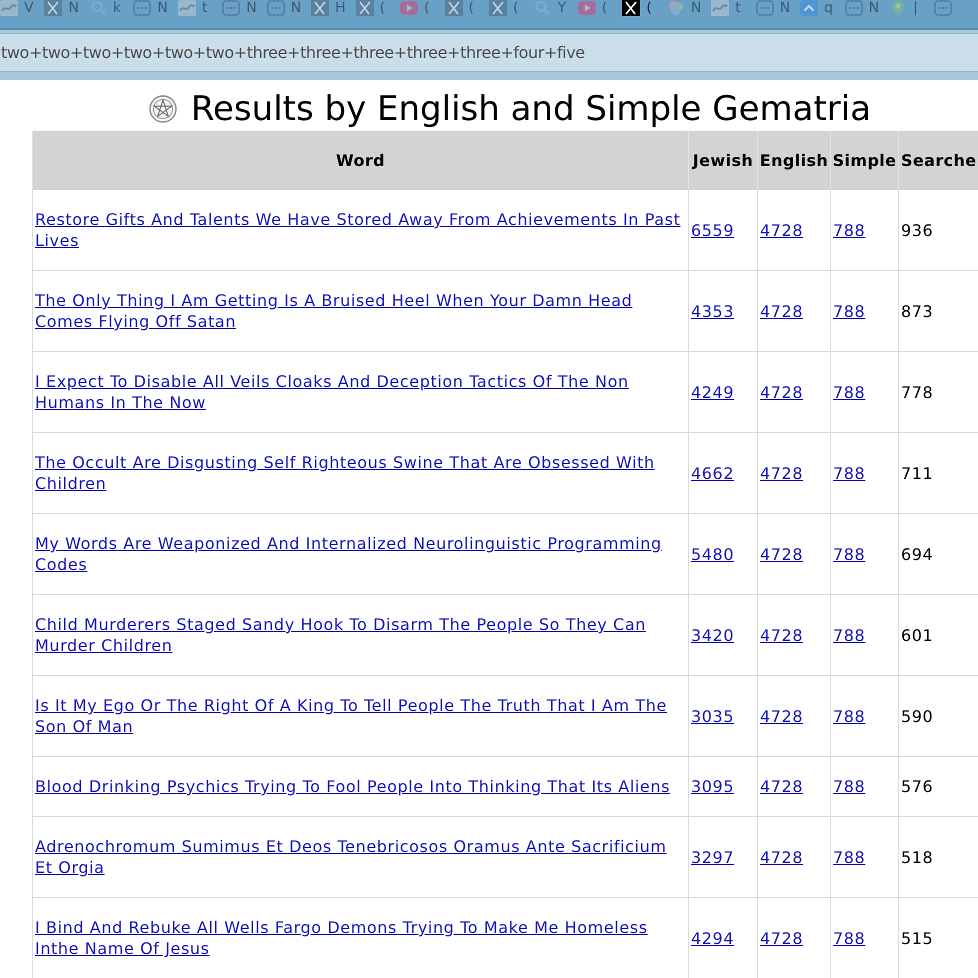 The width and height of the screenshot is (978, 978). I want to click on search-count: 694, so click(917, 554).